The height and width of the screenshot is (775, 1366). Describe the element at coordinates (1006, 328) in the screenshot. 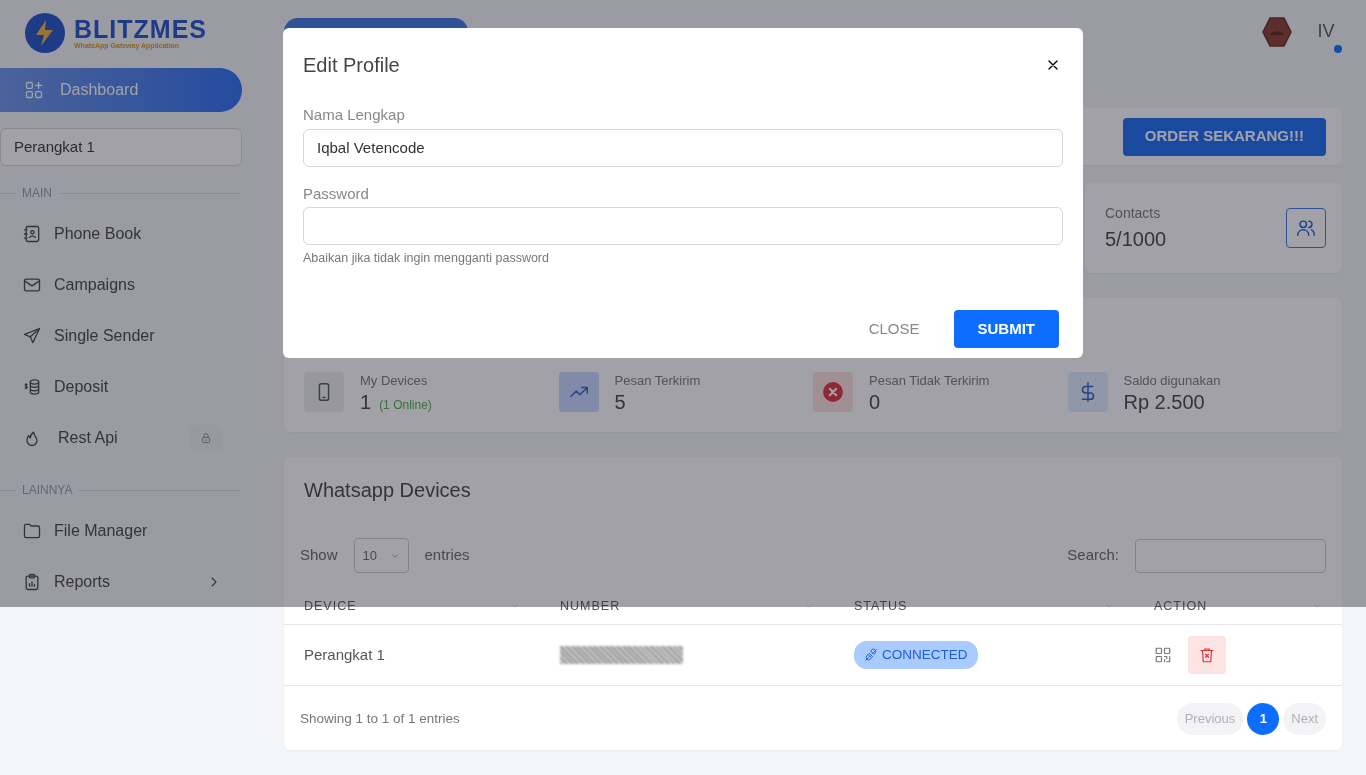

I see `submit-button: SUBMIT` at that location.